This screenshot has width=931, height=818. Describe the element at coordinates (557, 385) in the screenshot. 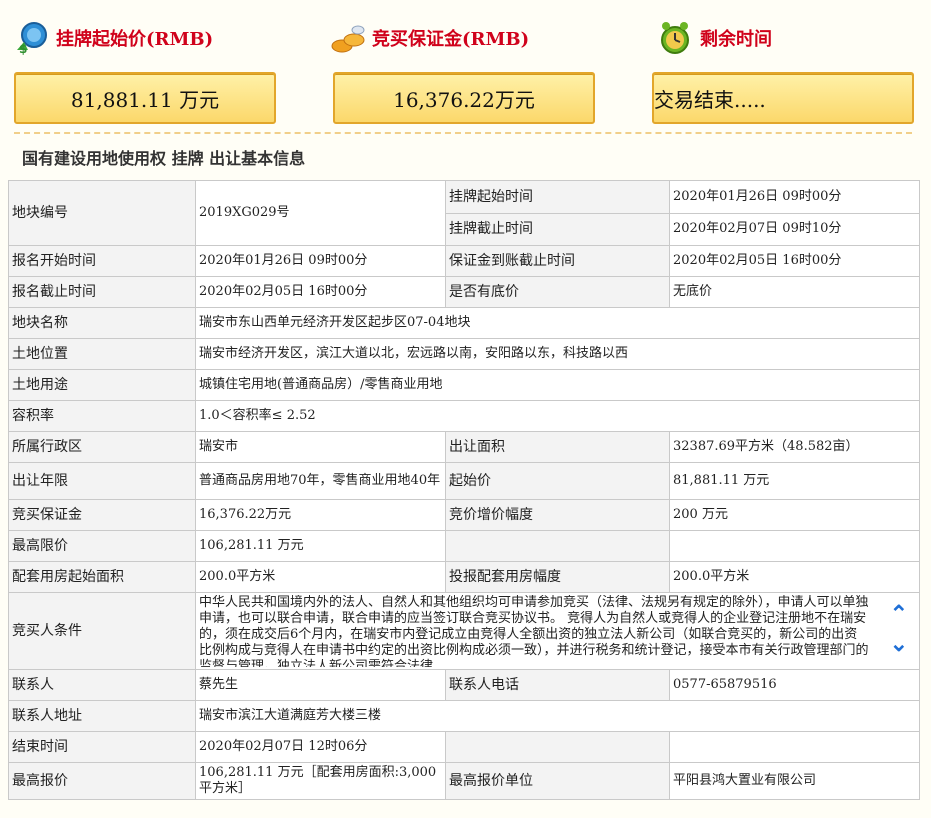

I see `land-use-value: 城镇住宅用地(普通商品房）/零售商业用地` at that location.